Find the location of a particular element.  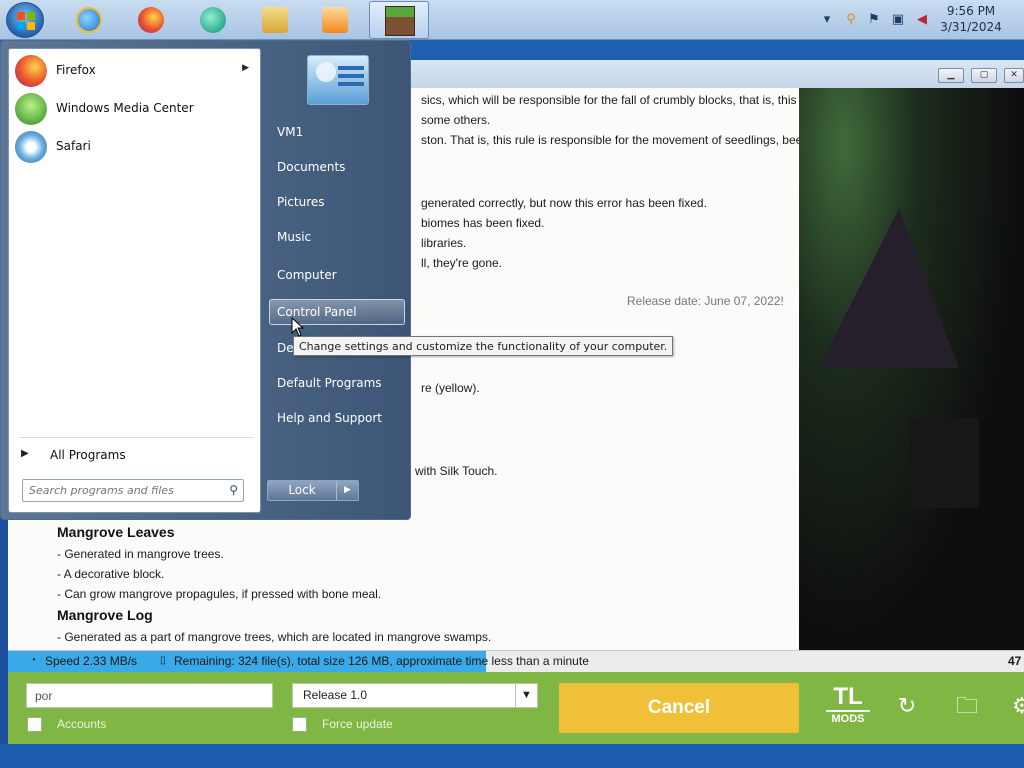

minecraft-grass-block-icon is located at coordinates (400, 21).